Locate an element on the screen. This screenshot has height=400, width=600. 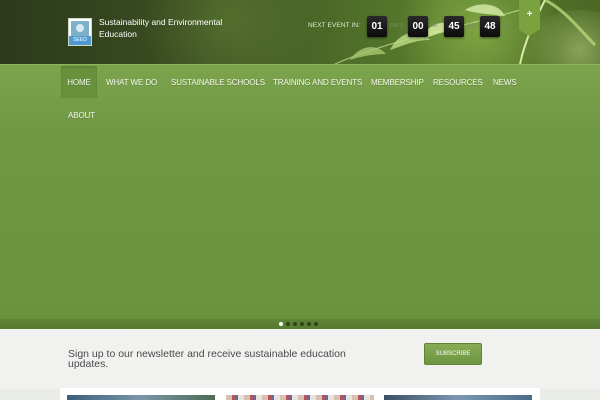
countdown-minutes: 45 is located at coordinates (454, 26).